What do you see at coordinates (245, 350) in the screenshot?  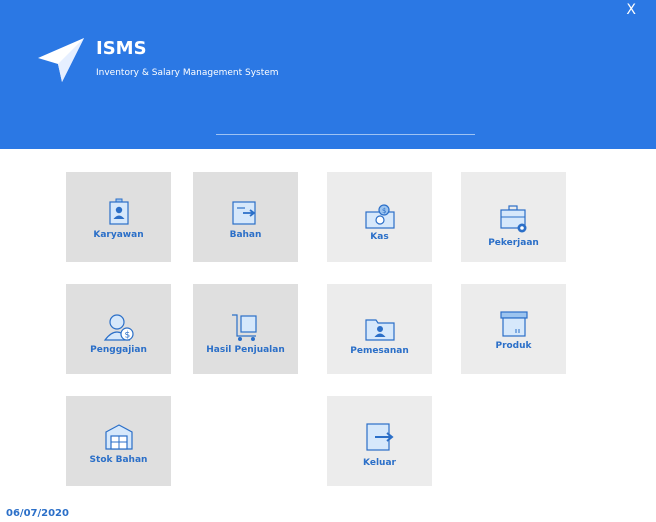 I see `tile-label: Hasil Penjualan` at bounding box center [245, 350].